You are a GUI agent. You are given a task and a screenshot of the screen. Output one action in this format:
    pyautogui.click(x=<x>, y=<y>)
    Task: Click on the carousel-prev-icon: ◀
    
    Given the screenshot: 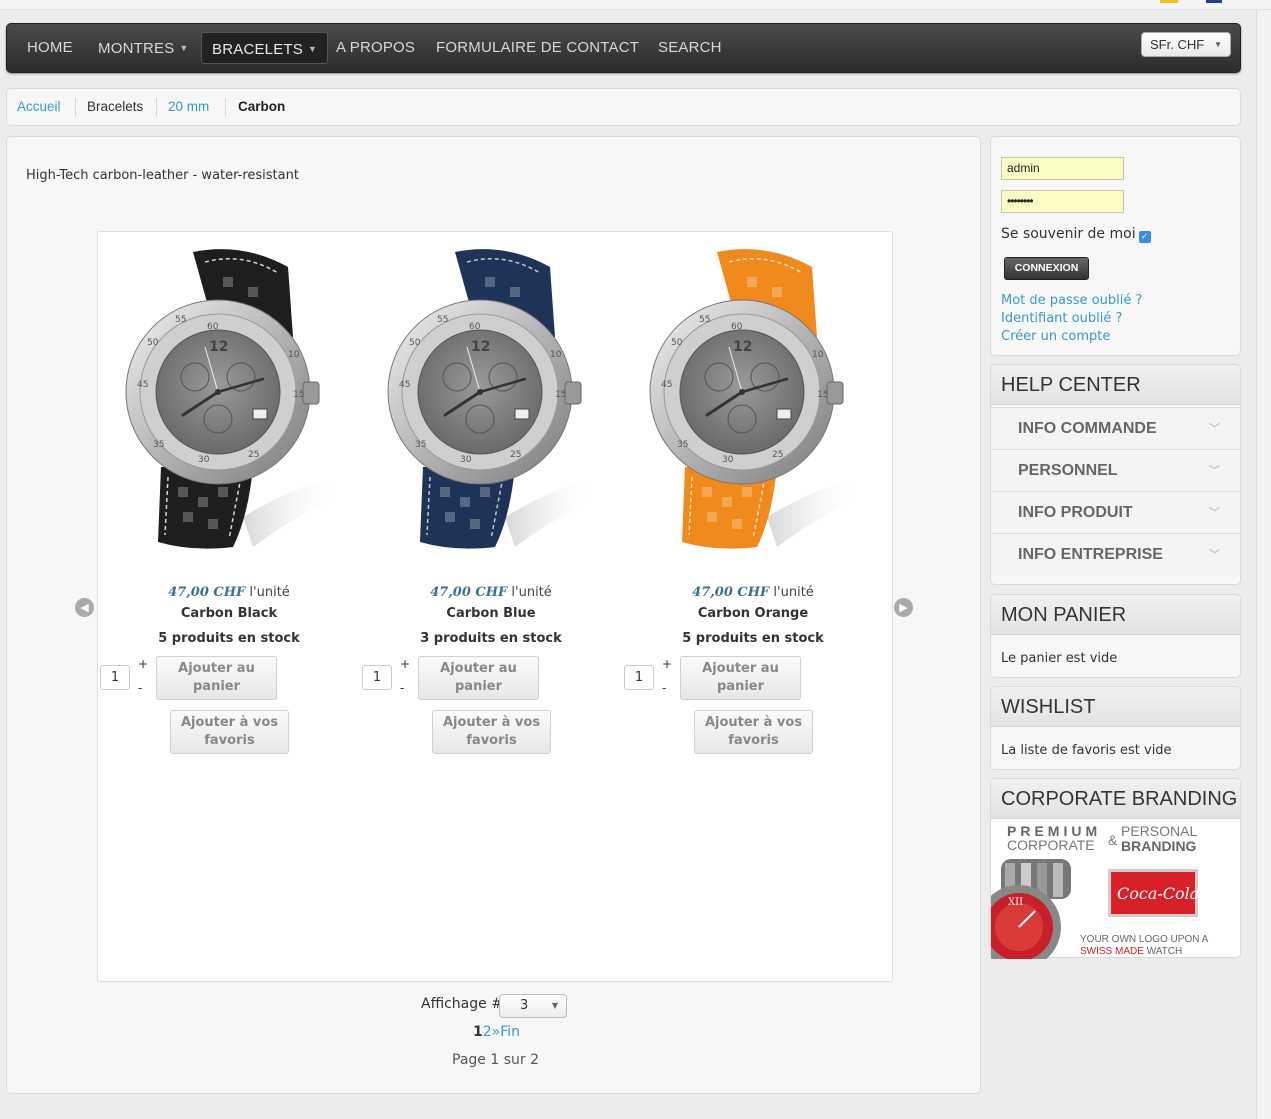 What is the action you would take?
    pyautogui.click(x=84, y=607)
    